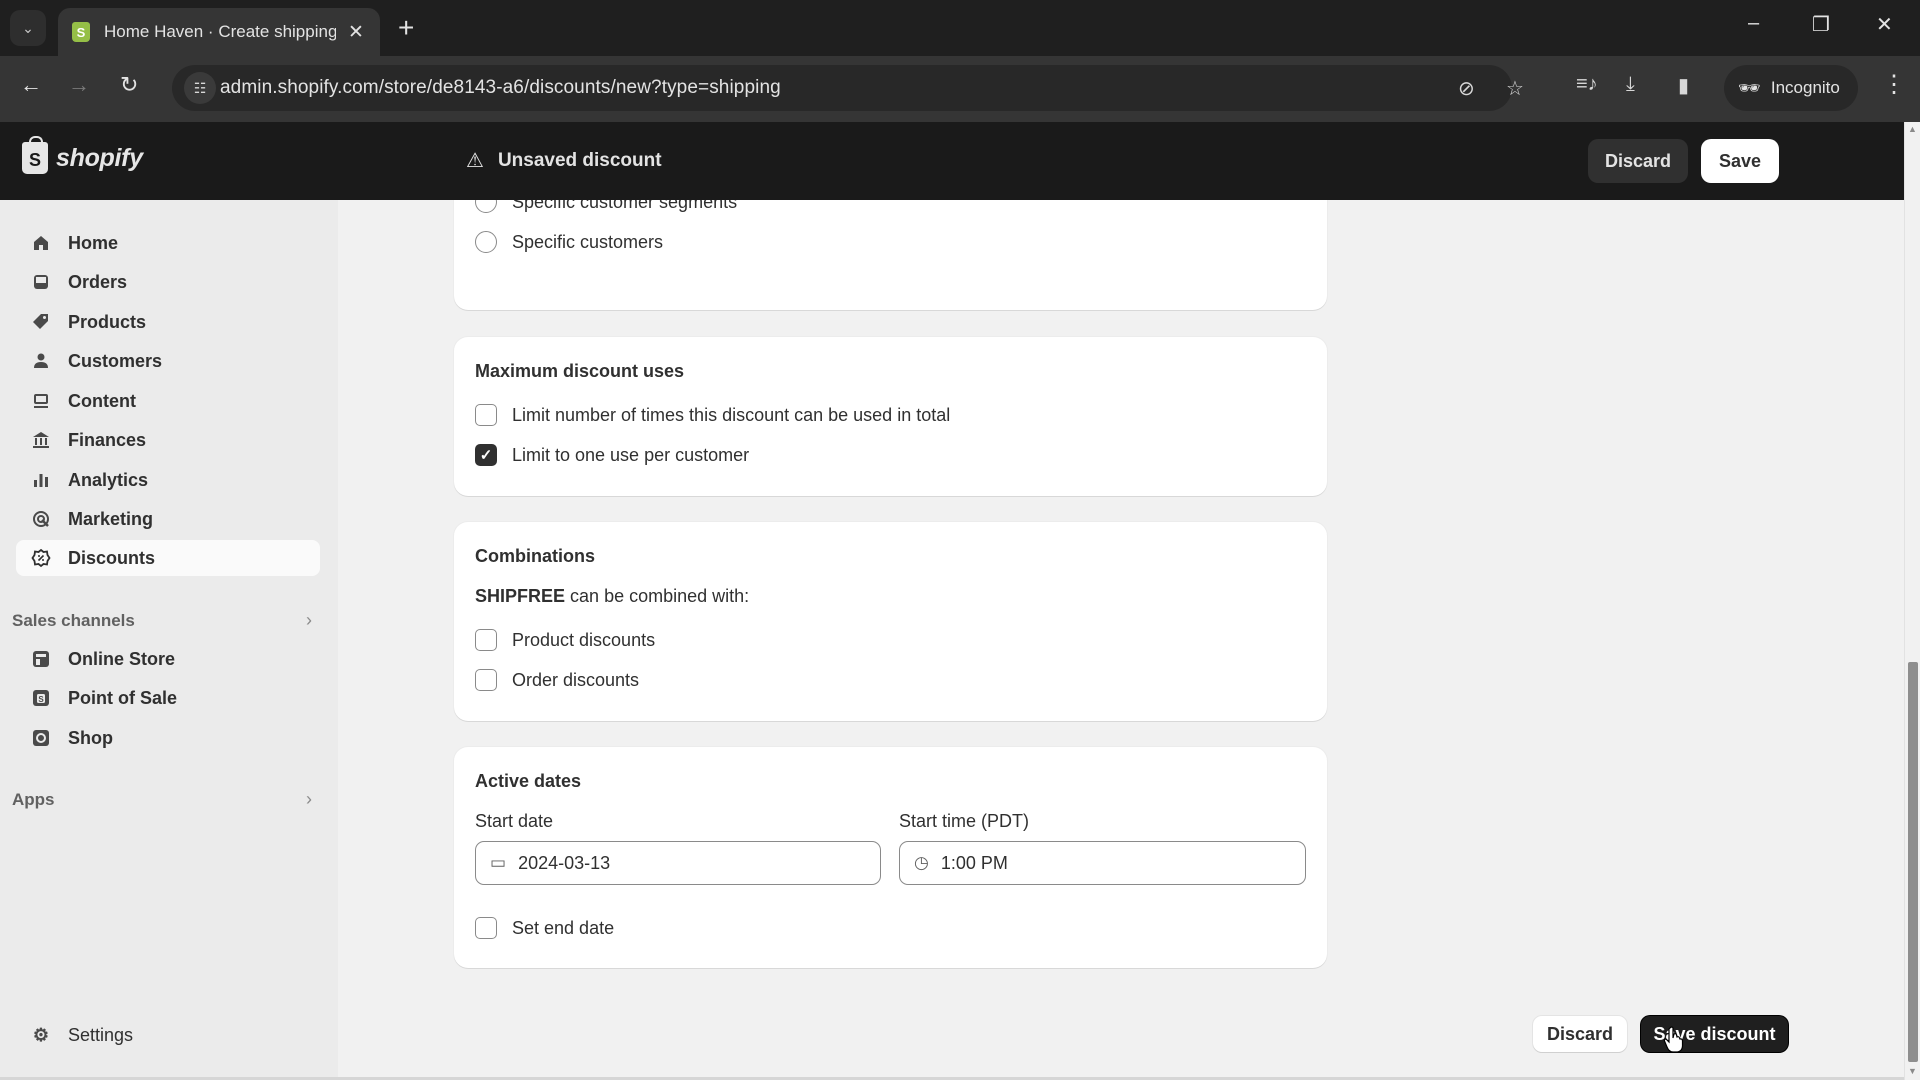  Describe the element at coordinates (1749, 87) in the screenshot. I see `incognito-icon: 🕶` at that location.